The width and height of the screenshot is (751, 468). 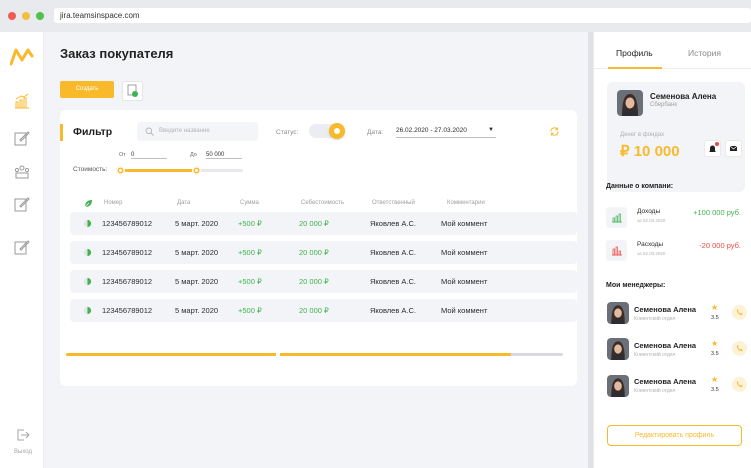 I want to click on tab-profile: Профиль, so click(x=634, y=53).